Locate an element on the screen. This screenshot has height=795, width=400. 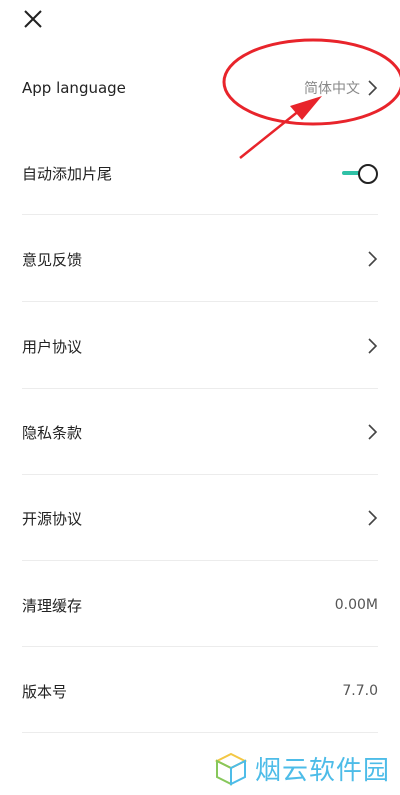
settings-row-open-source: 开源协议 is located at coordinates (200, 518).